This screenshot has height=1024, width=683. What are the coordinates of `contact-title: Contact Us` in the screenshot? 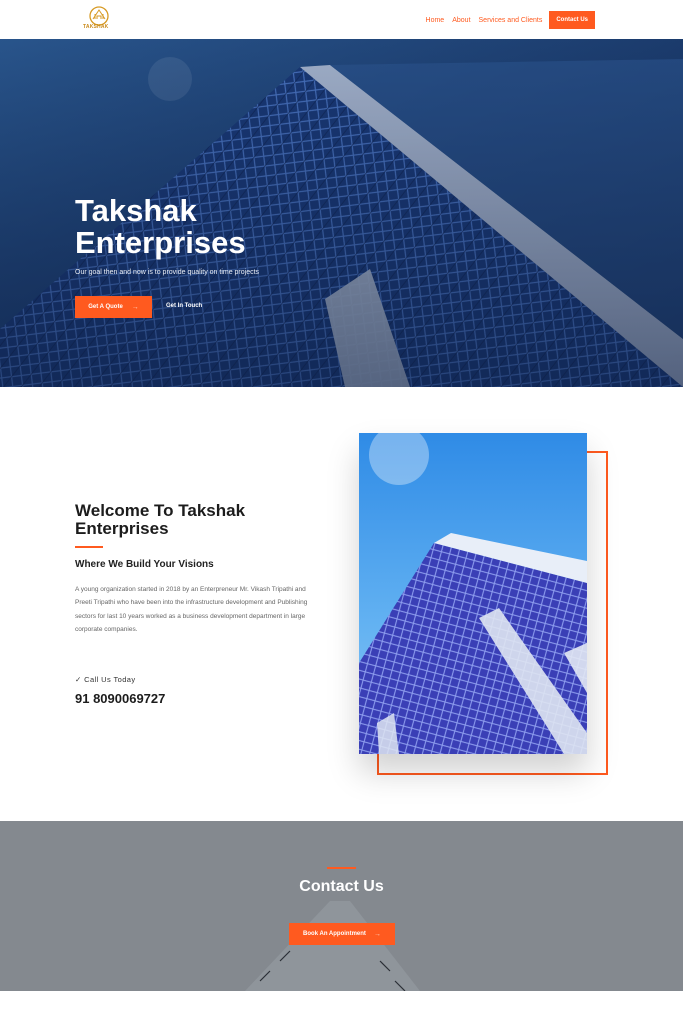 It's located at (341, 886).